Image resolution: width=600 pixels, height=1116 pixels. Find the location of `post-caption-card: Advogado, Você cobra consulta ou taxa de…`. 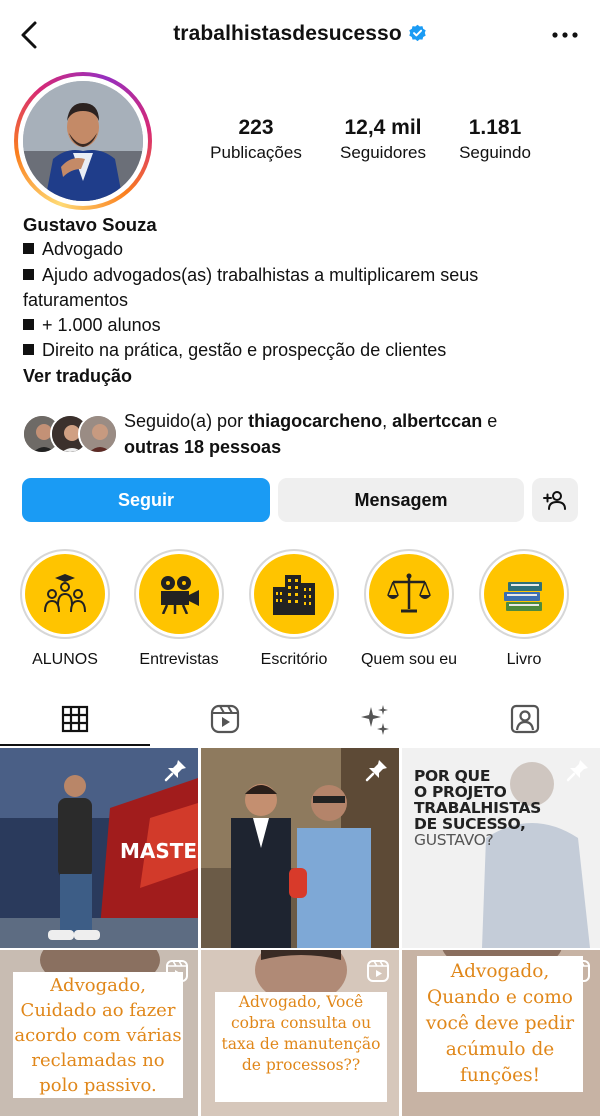

post-caption-card: Advogado, Você cobra consulta ou taxa de… is located at coordinates (301, 1047).